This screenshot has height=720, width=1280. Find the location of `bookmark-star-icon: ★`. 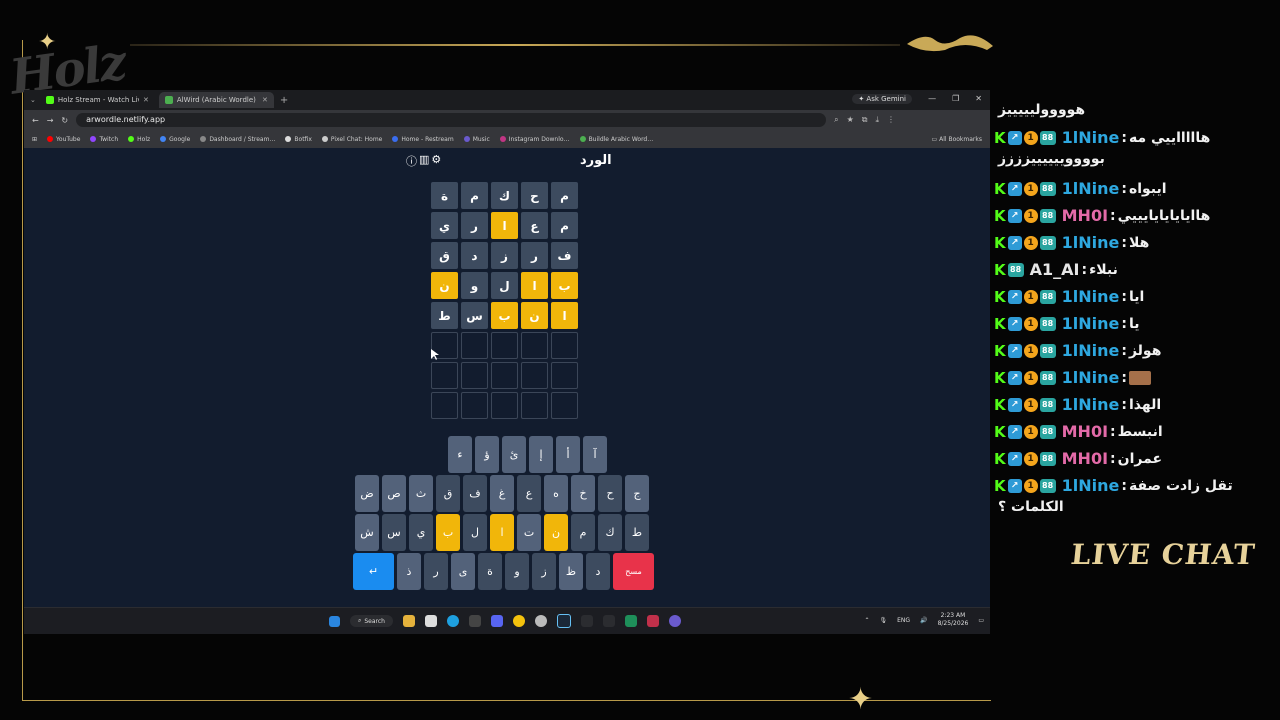

bookmark-star-icon: ★ is located at coordinates (850, 120).